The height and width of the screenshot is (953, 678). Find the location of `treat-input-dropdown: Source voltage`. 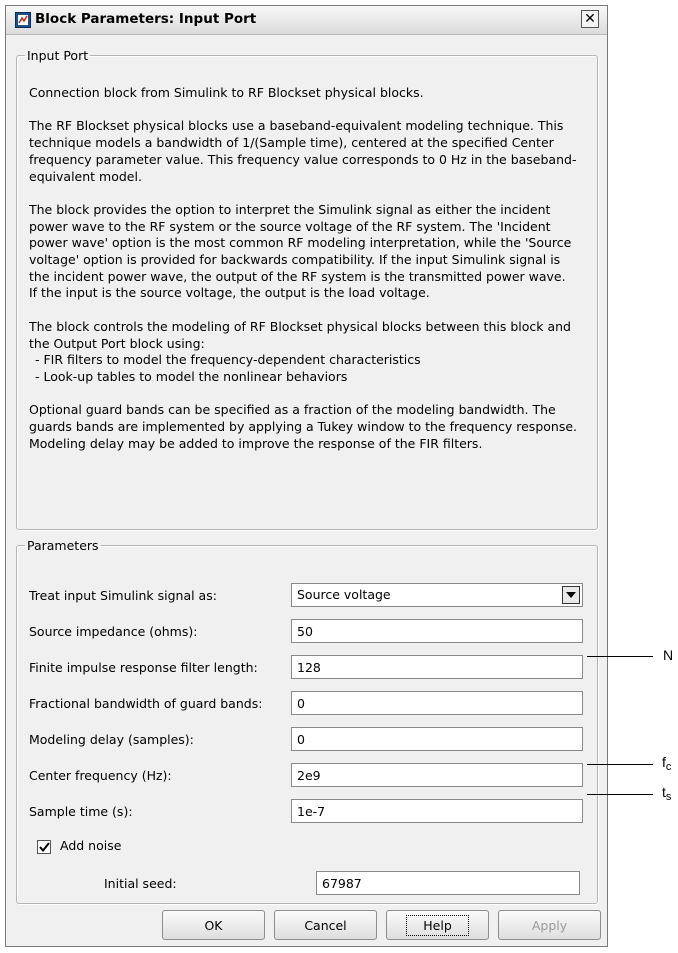

treat-input-dropdown: Source voltage is located at coordinates (437, 595).